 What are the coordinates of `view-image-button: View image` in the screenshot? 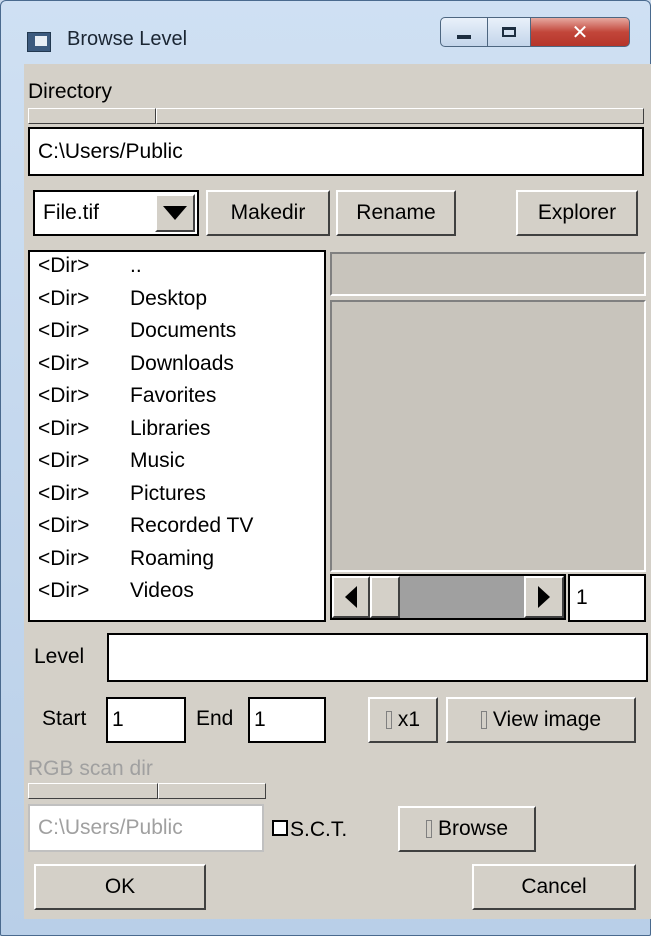 It's located at (541, 720).